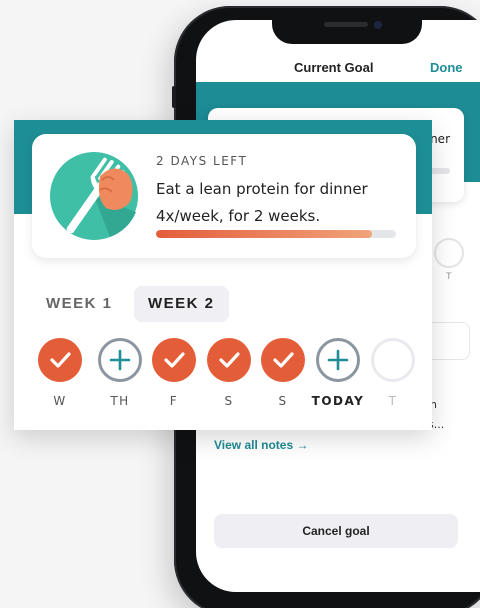 The width and height of the screenshot is (480, 608). Describe the element at coordinates (346, 24) in the screenshot. I see `speaker-grille` at that location.